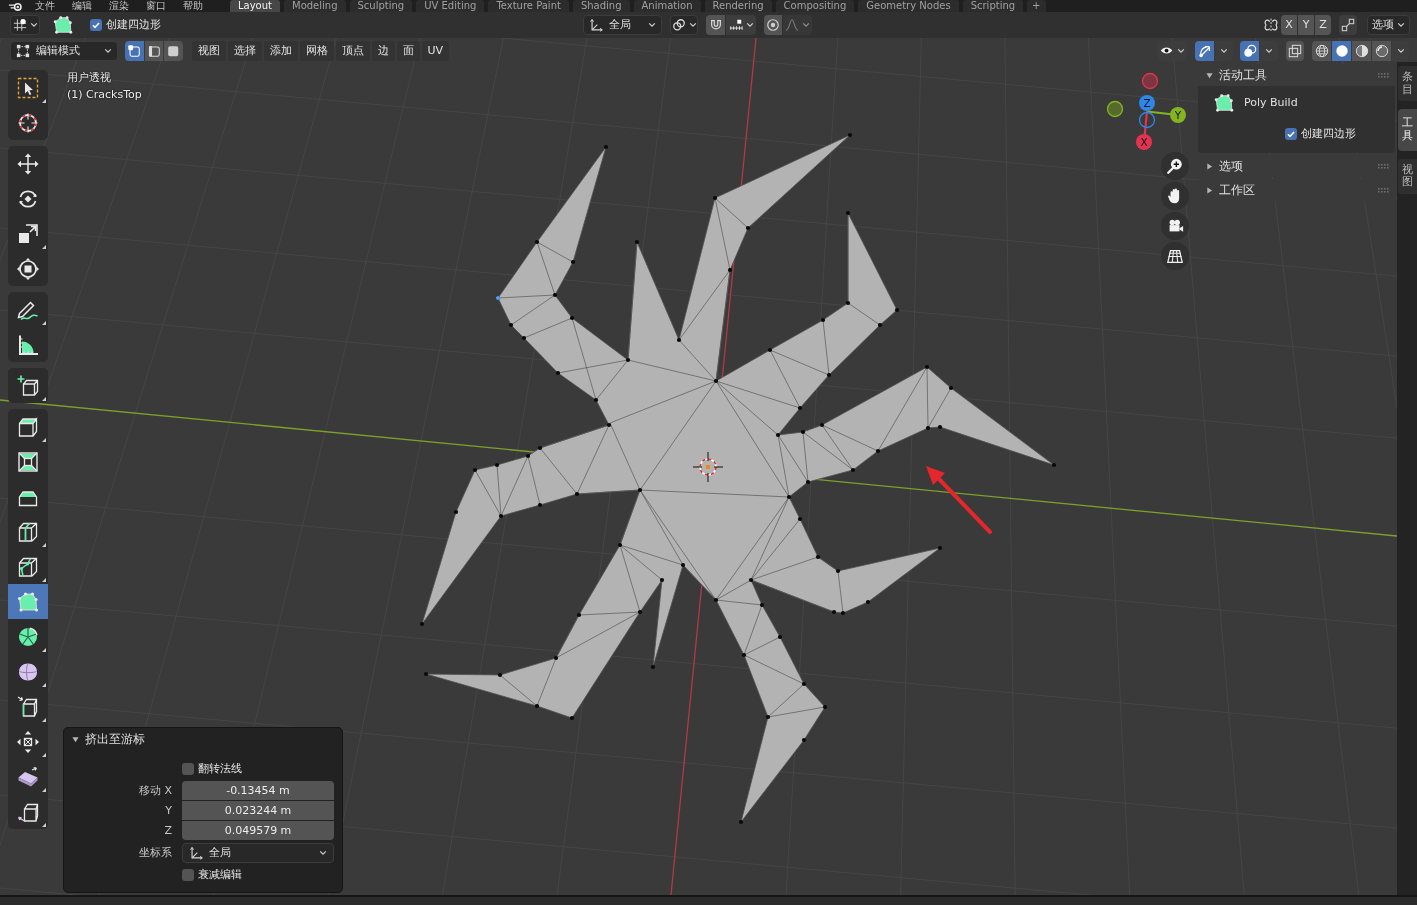 The width and height of the screenshot is (1417, 905). I want to click on overlay-toggle, so click(1249, 51).